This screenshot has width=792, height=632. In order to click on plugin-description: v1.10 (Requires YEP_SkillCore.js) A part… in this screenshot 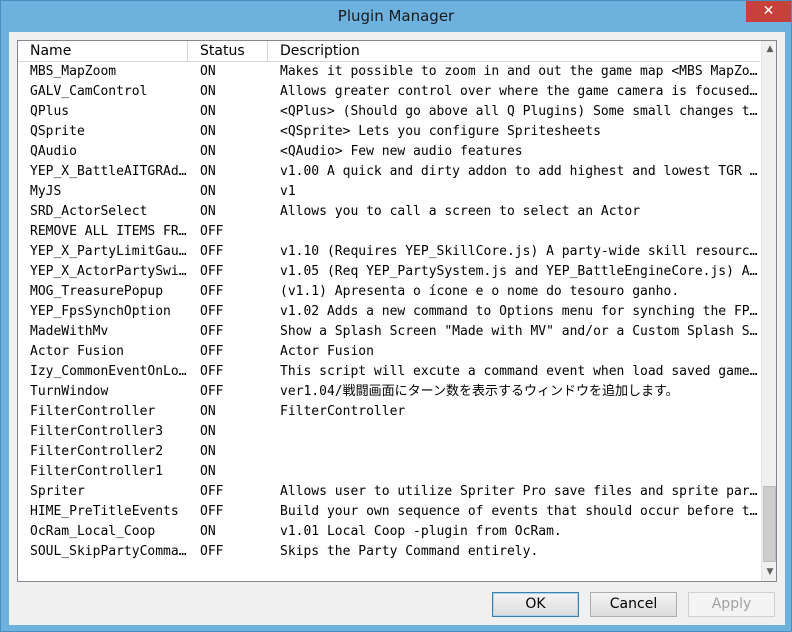, I will do `click(519, 251)`.